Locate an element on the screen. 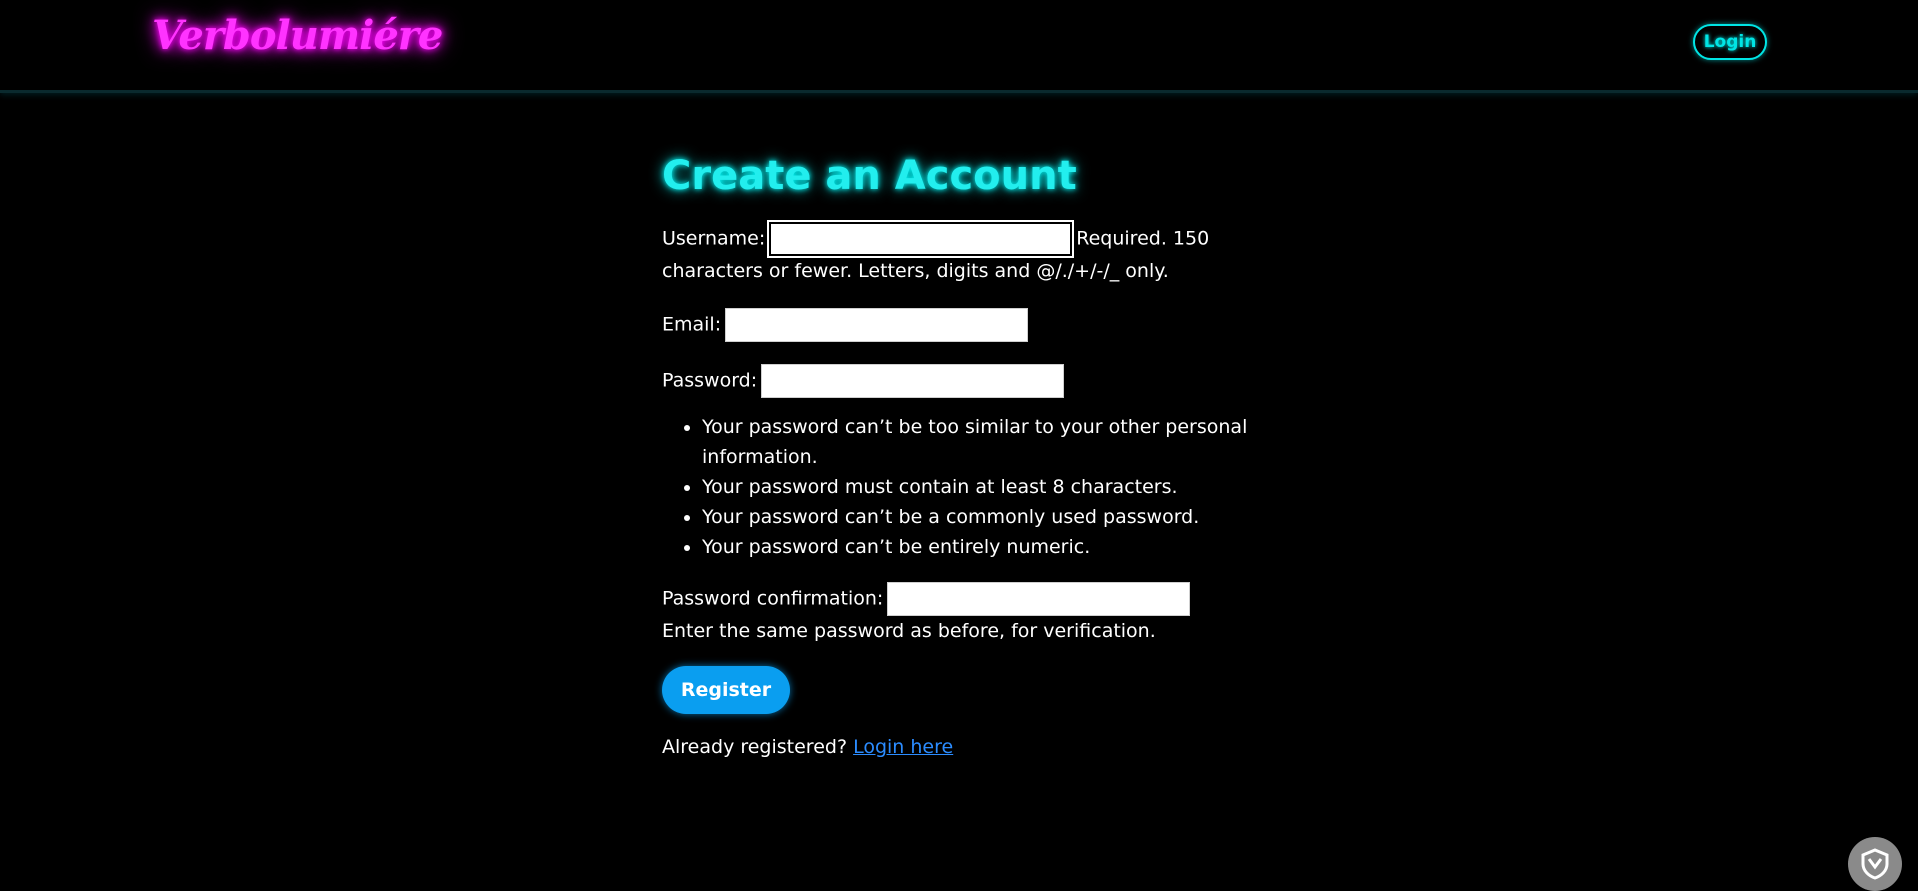 This screenshot has height=891, width=1918. shield-icon is located at coordinates (1875, 864).